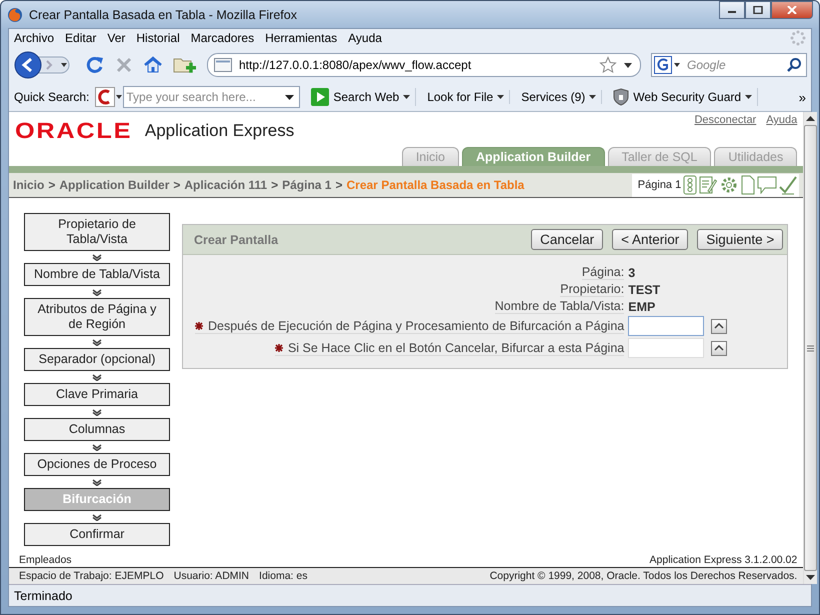  Describe the element at coordinates (758, 10) in the screenshot. I see `maximize-button` at that location.